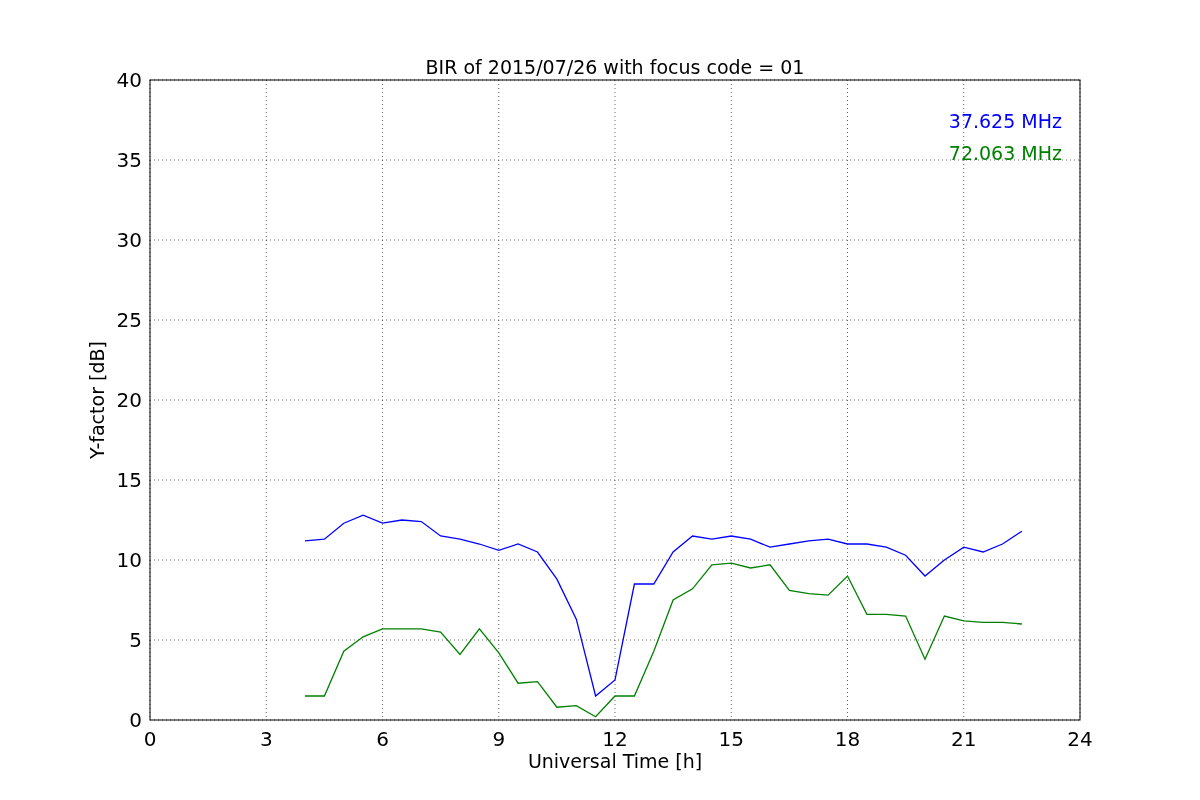  Describe the element at coordinates (615, 761) in the screenshot. I see `axis-label: Universal Time [h]` at that location.